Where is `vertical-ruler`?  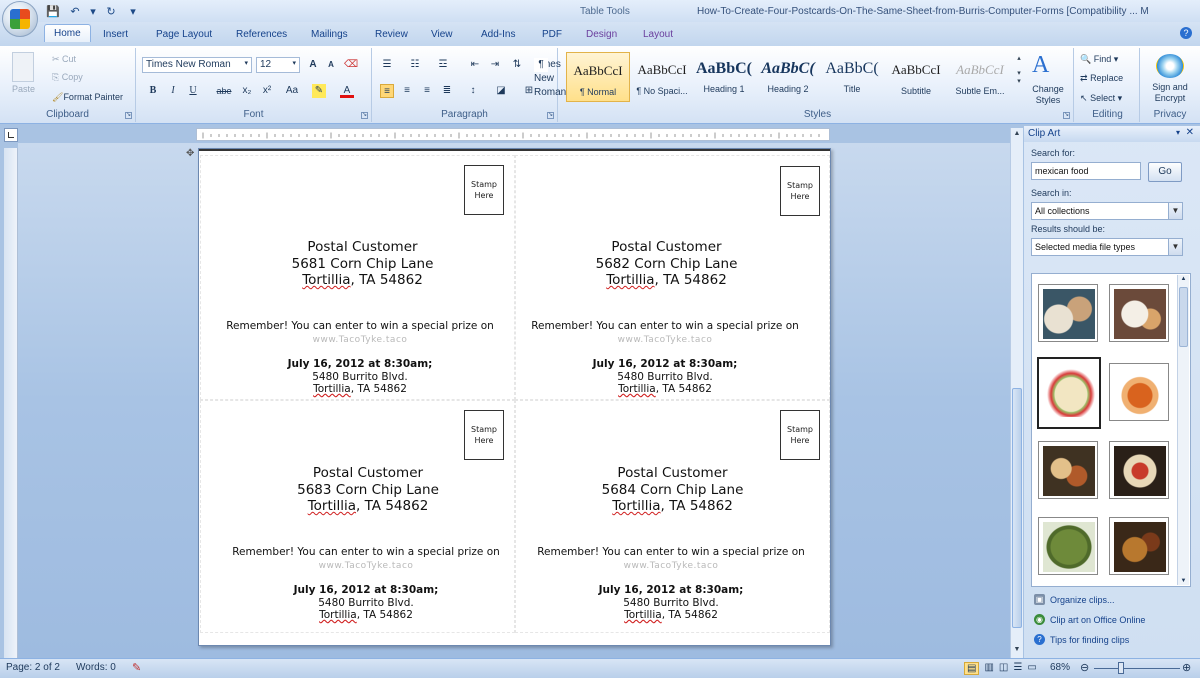
vertical-ruler is located at coordinates (11, 403).